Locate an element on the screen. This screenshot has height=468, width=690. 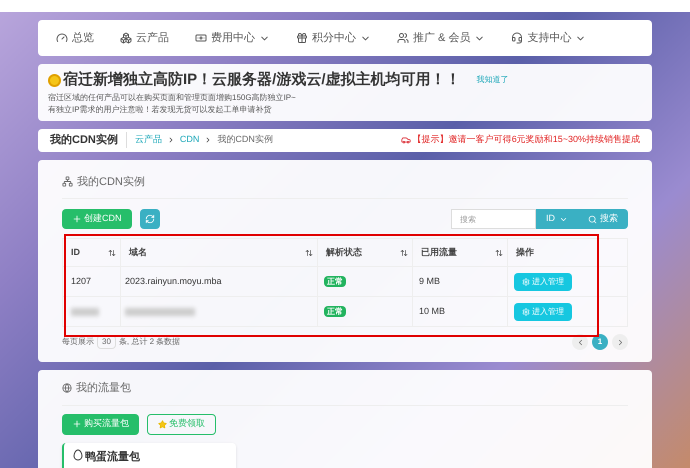
notice-title: 宿迁新增独立高防IP！云服务器/游戏云/虚拟主机均可用！！ is located at coordinates (262, 80).